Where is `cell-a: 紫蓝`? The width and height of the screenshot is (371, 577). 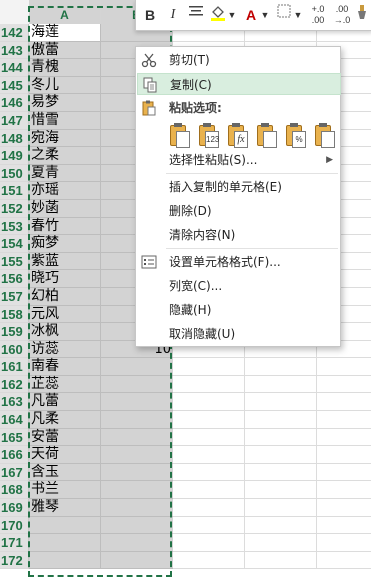
cell-a: 紫蓝 is located at coordinates (65, 261).